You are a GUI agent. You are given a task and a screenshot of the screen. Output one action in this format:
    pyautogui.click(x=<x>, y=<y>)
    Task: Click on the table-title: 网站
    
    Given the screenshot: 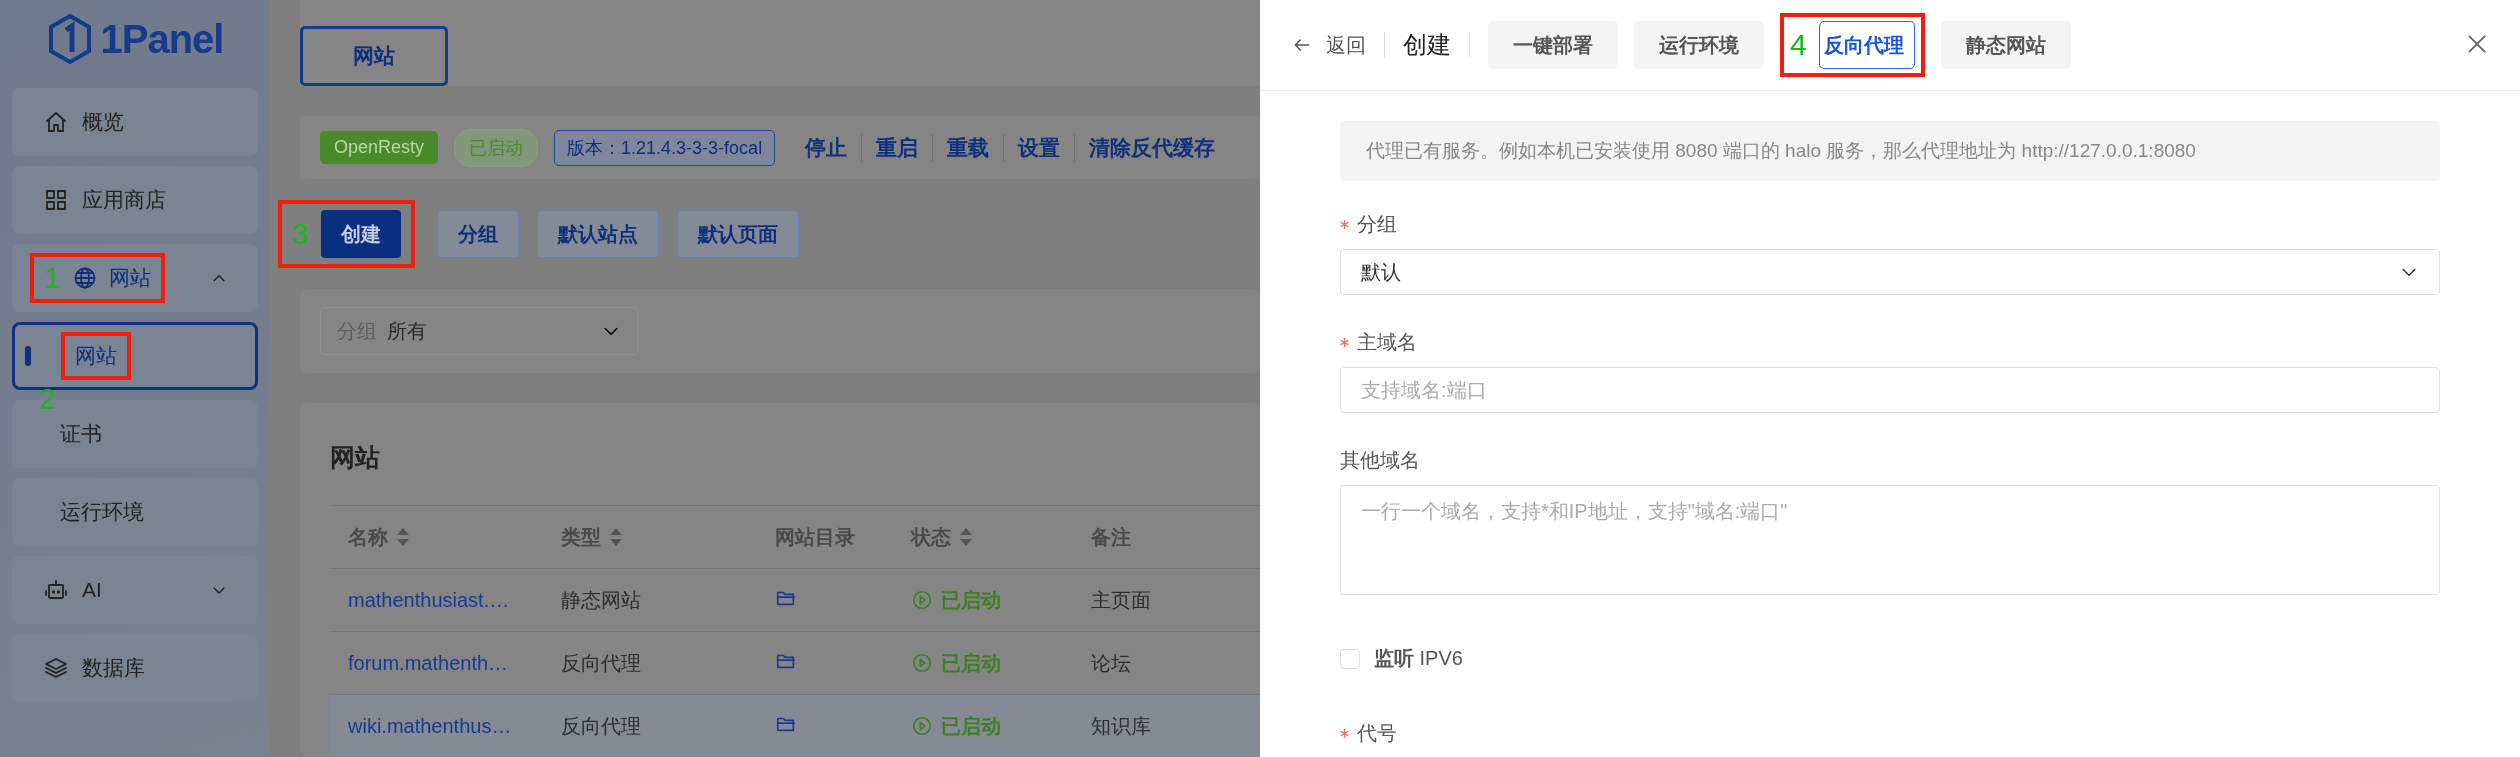 What is the action you would take?
    pyautogui.click(x=355, y=457)
    